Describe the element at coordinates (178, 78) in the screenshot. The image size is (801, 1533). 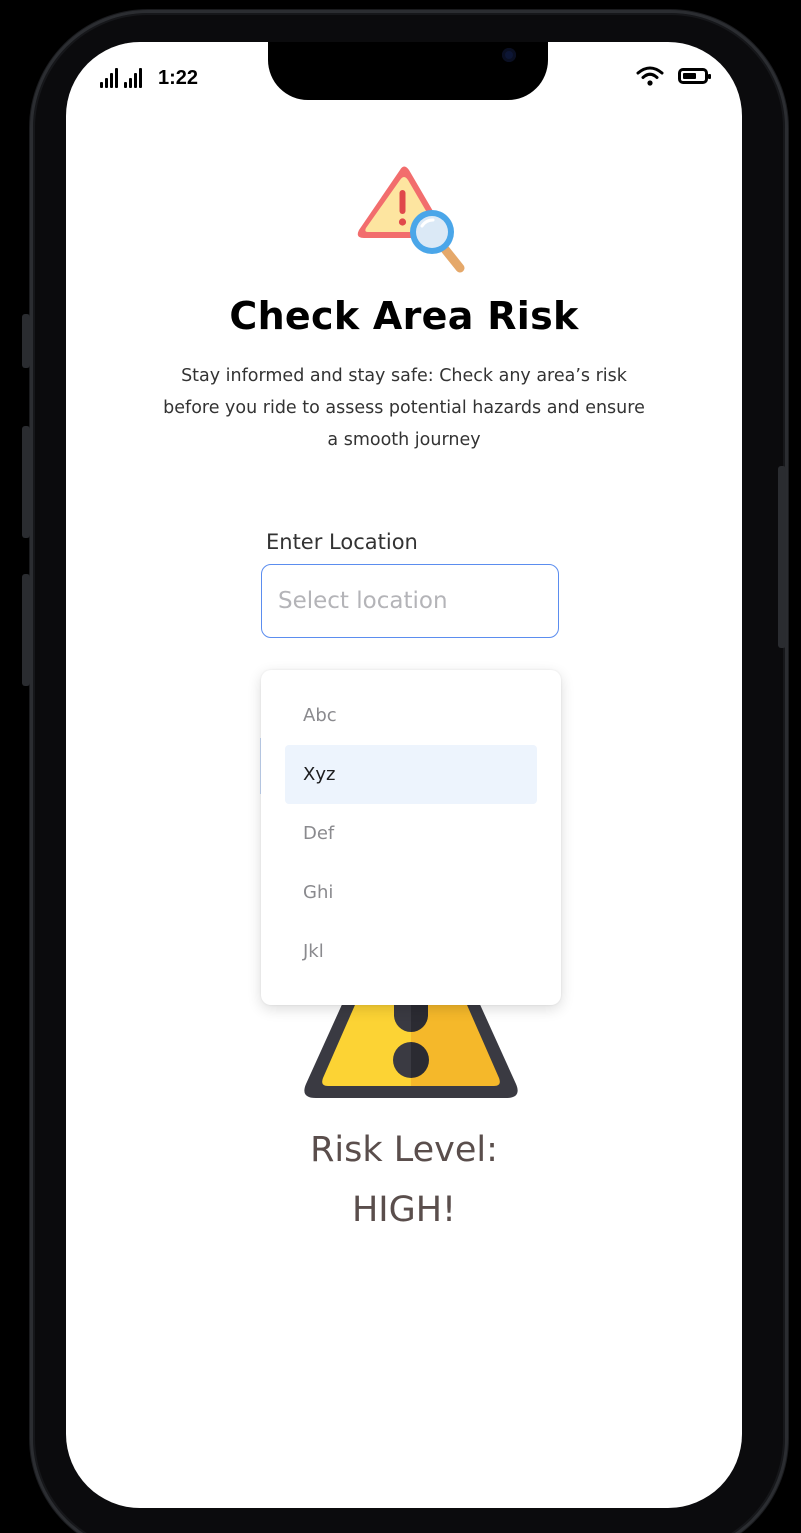
I see `status-time: 1:22` at that location.